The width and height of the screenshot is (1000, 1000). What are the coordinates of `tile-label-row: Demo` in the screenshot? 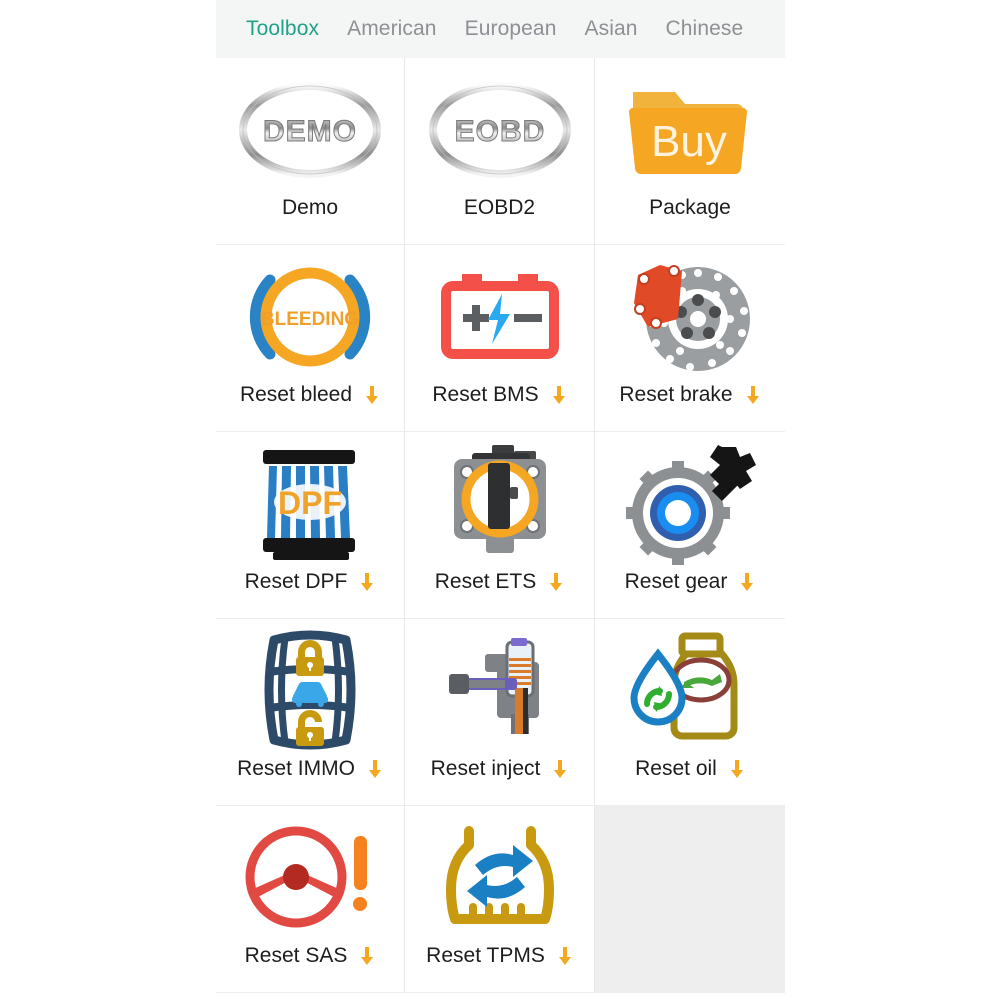 It's located at (310, 208).